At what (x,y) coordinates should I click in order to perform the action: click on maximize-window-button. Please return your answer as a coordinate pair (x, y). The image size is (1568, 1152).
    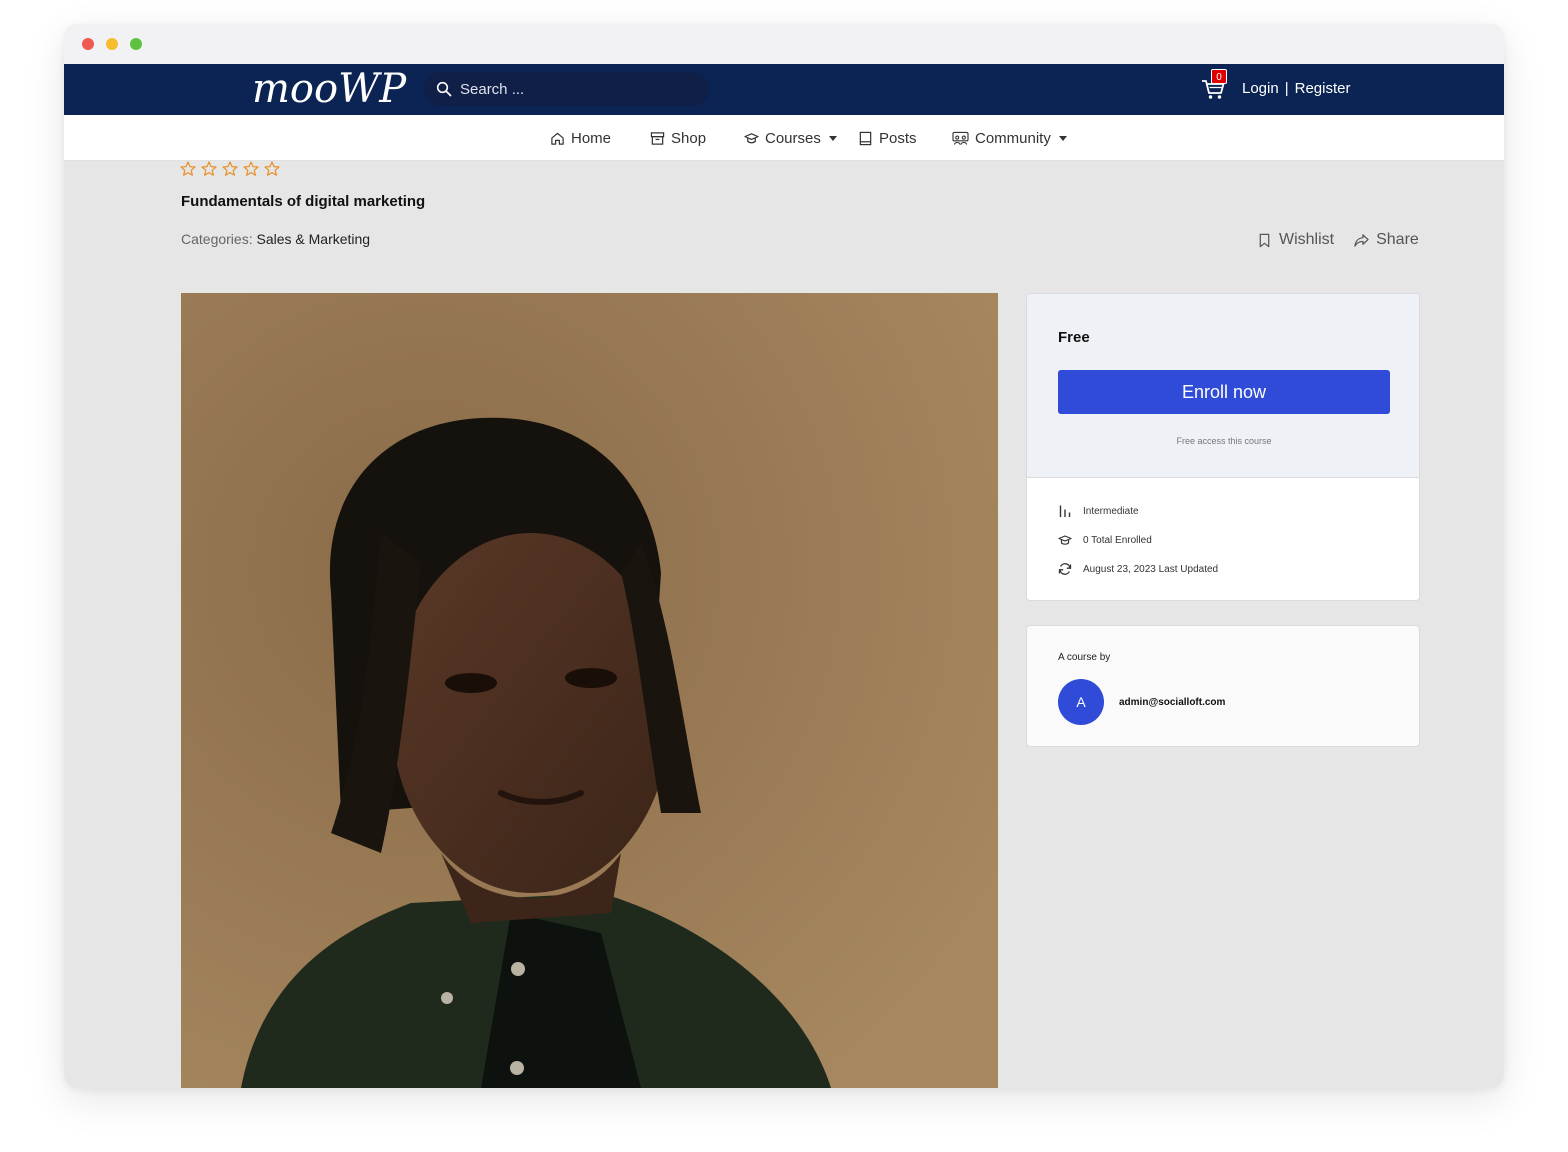
    Looking at the image, I should click on (136, 44).